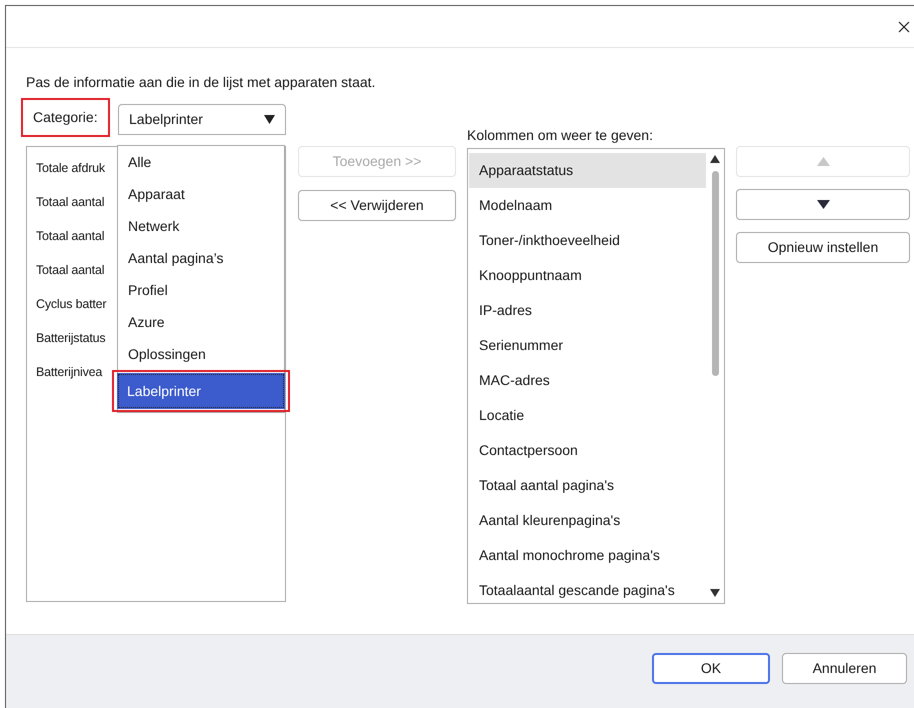 Image resolution: width=914 pixels, height=708 pixels. What do you see at coordinates (70, 372) in the screenshot?
I see `list-item: Batterijnivea` at bounding box center [70, 372].